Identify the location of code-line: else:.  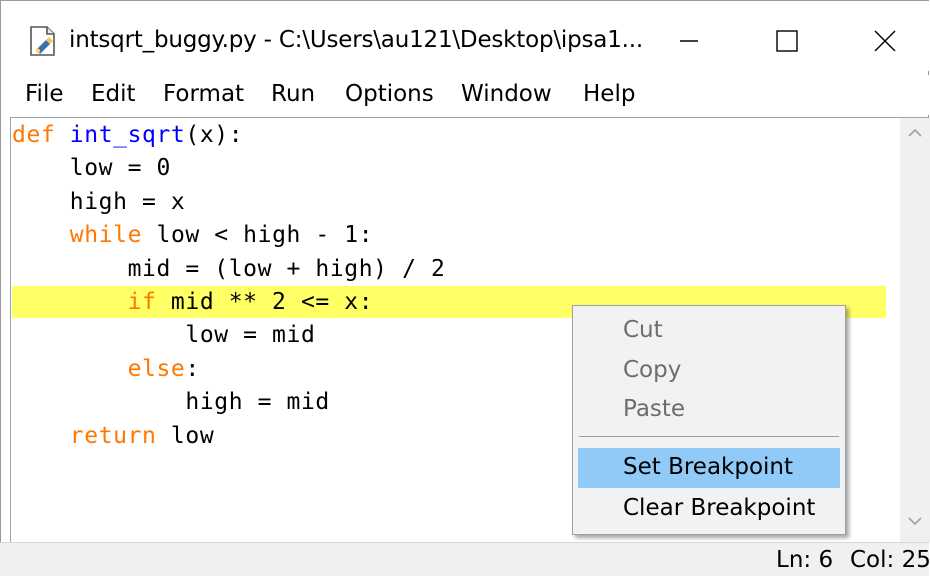
(106, 369).